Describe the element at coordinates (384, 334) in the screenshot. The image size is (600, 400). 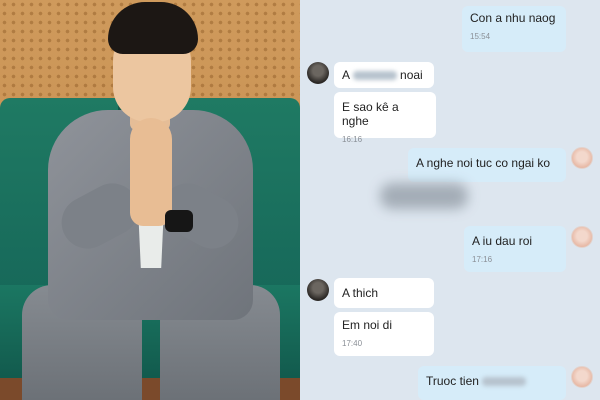
I see `message-bubble-incoming: Em noi di 17:40` at that location.